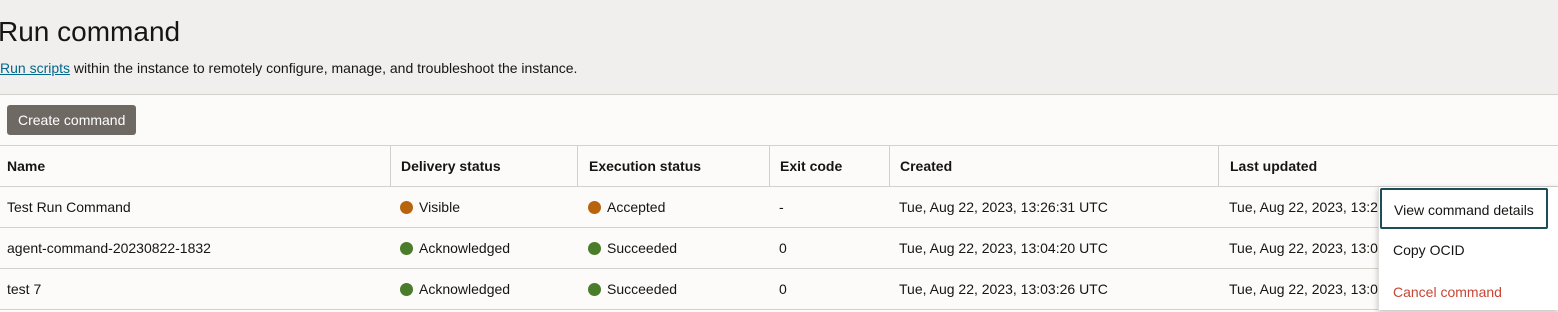 Image resolution: width=1558 pixels, height=312 pixels. I want to click on column-header-created: Created, so click(1053, 166).